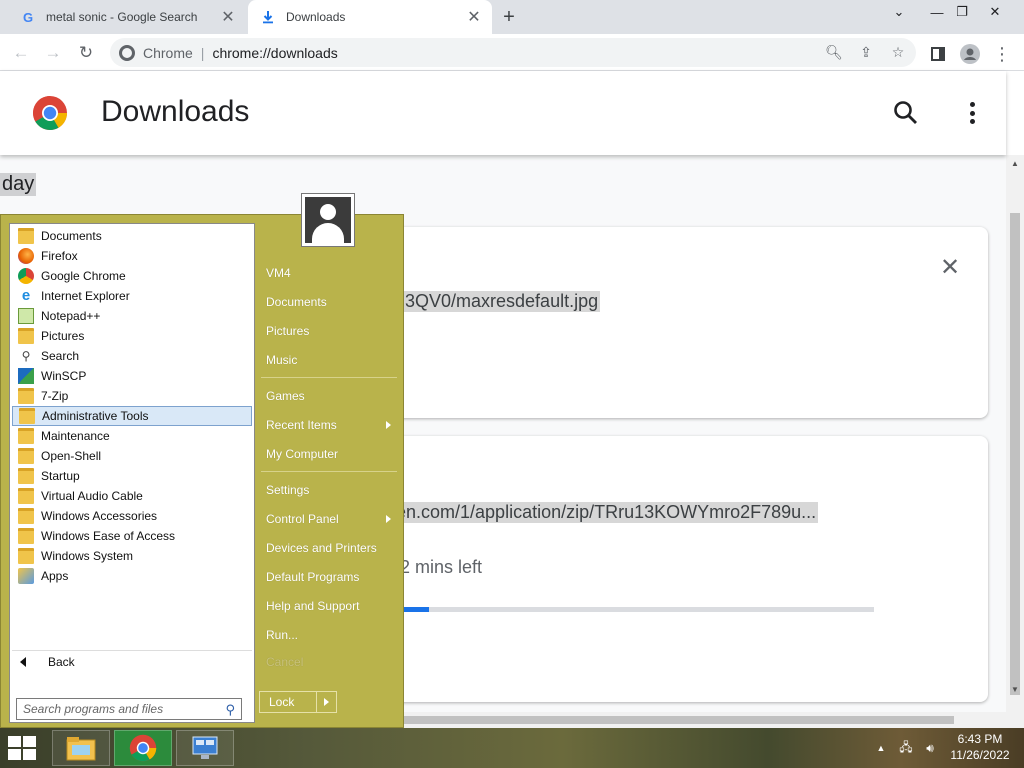 The width and height of the screenshot is (1024, 768). Describe the element at coordinates (21, 53) in the screenshot. I see `back-button: ←` at that location.